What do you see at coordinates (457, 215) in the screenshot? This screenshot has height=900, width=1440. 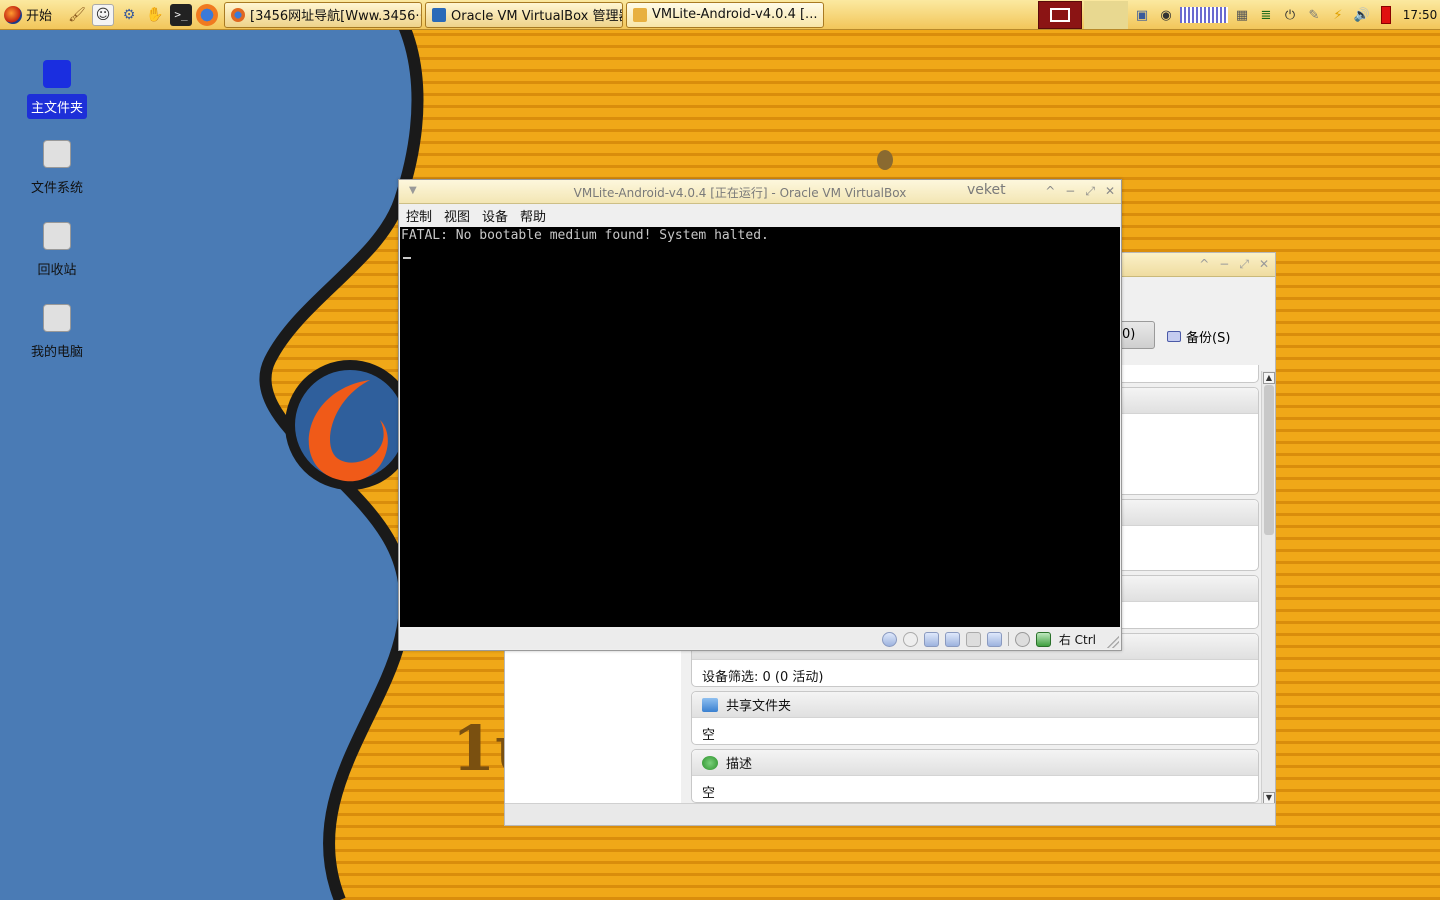 I see `menu-view: 视图` at bounding box center [457, 215].